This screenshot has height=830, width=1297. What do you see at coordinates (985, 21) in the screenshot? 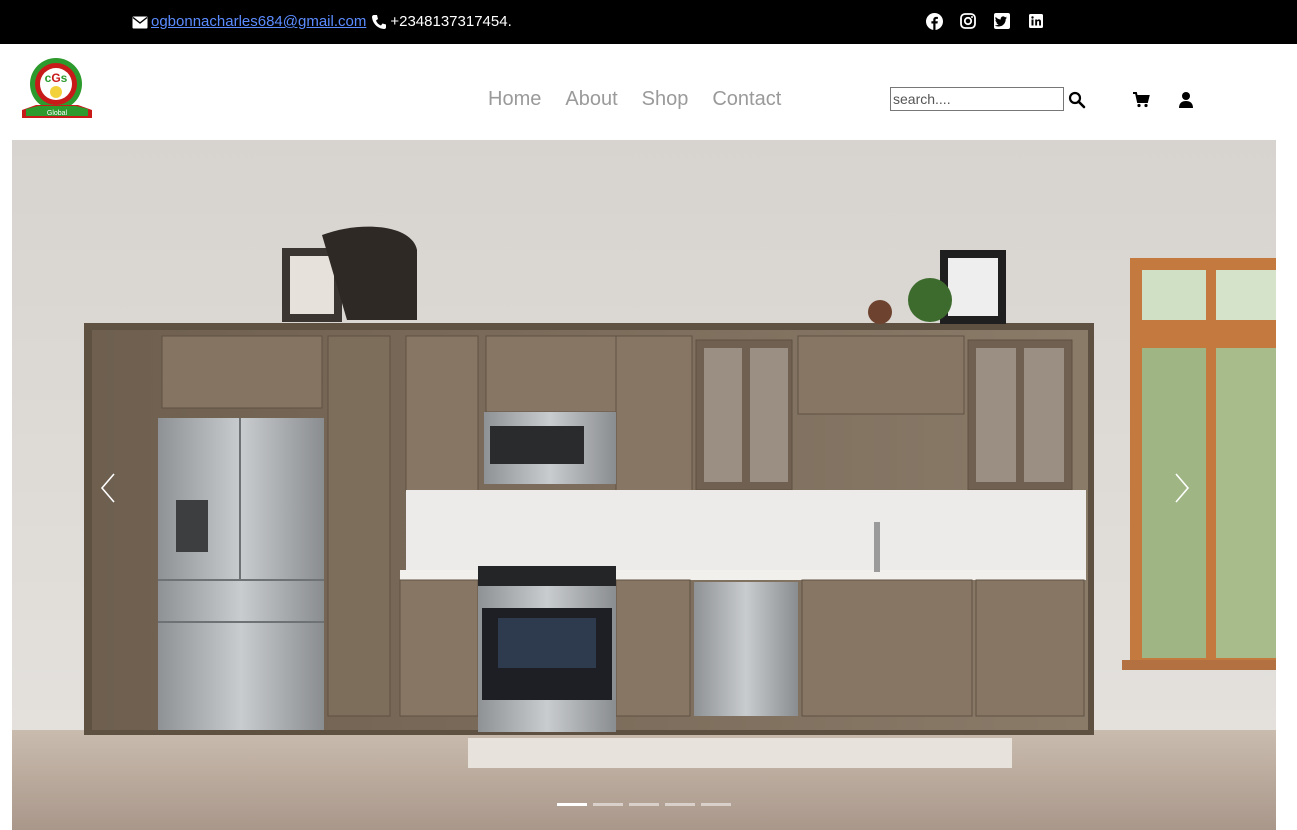
I see `social-links` at bounding box center [985, 21].